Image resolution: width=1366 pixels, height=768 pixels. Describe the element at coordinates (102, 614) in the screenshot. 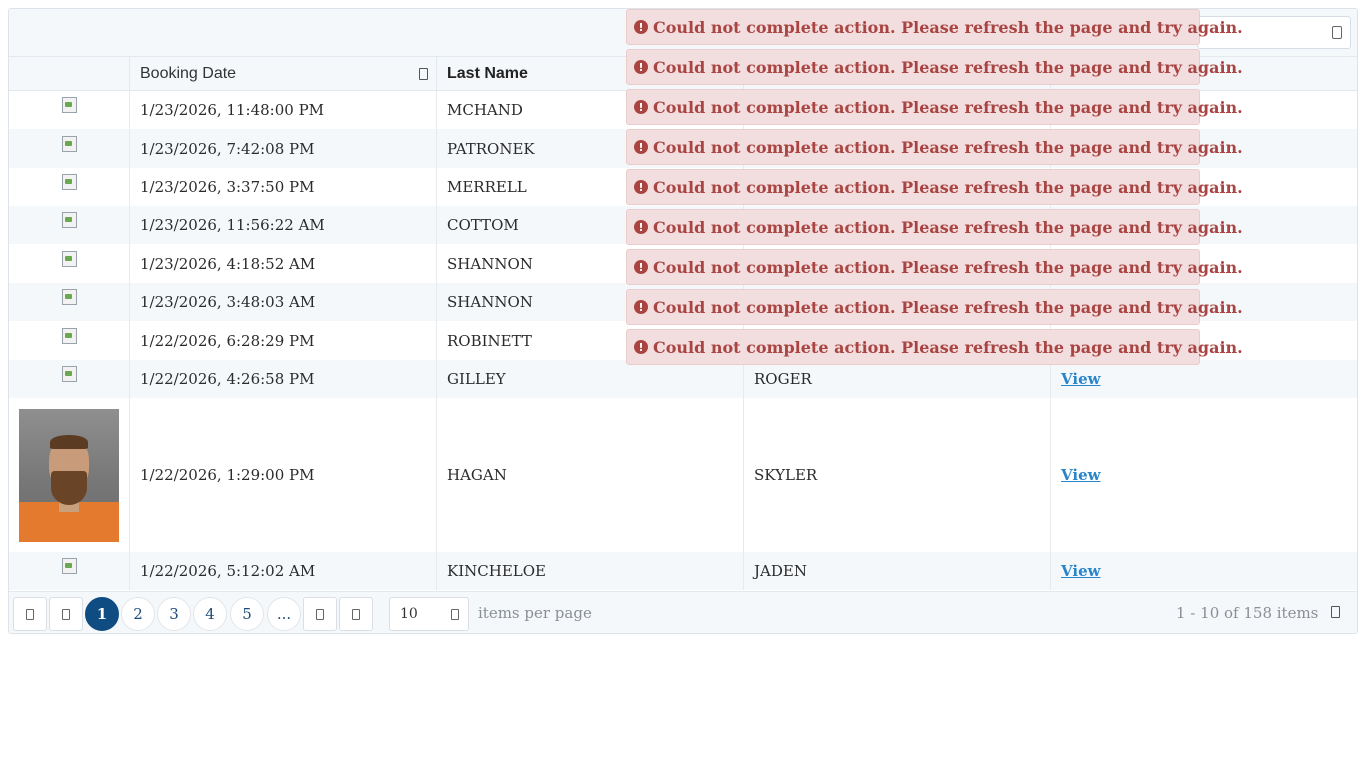

I see `page-1-button: 1` at that location.